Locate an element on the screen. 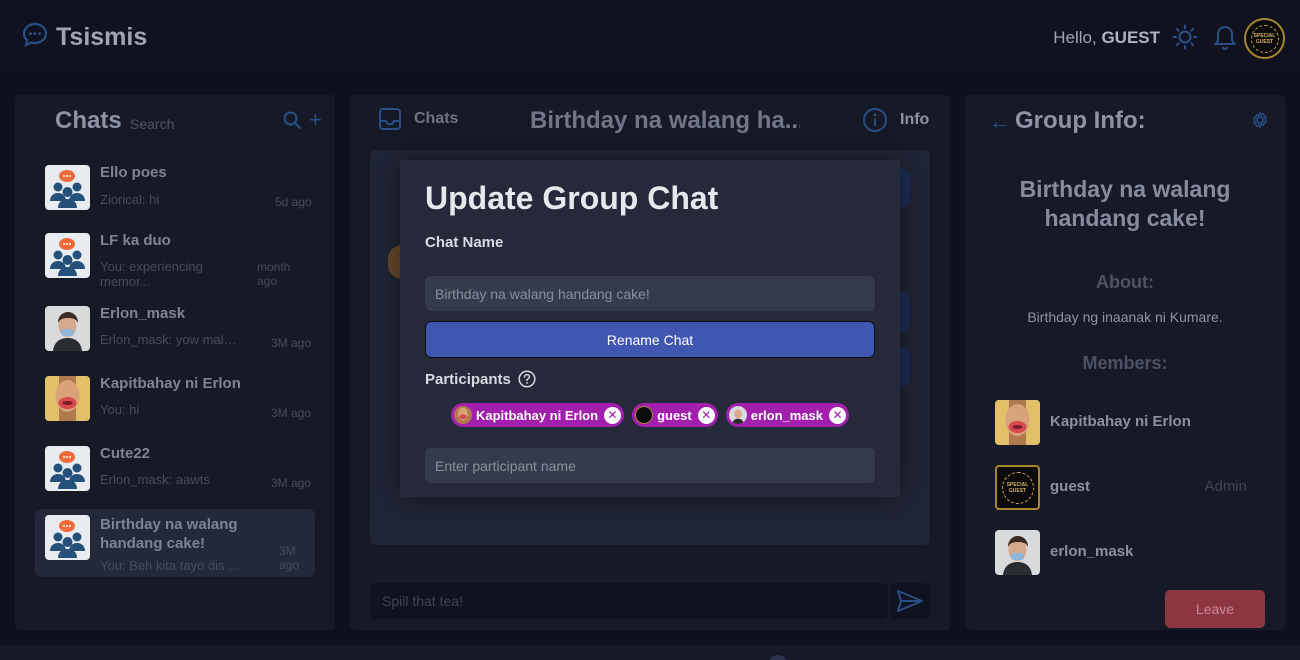 Image resolution: width=1300 pixels, height=660 pixels. about-heading: About: is located at coordinates (1125, 282).